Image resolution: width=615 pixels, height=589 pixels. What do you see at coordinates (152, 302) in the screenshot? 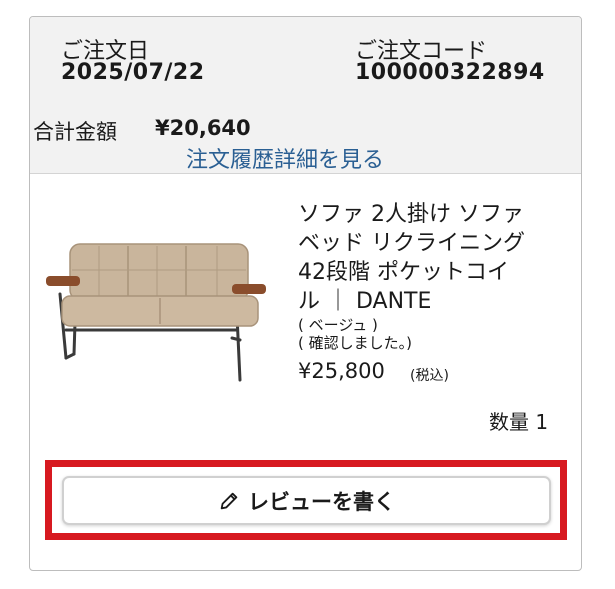
I see `sofa-image` at bounding box center [152, 302].